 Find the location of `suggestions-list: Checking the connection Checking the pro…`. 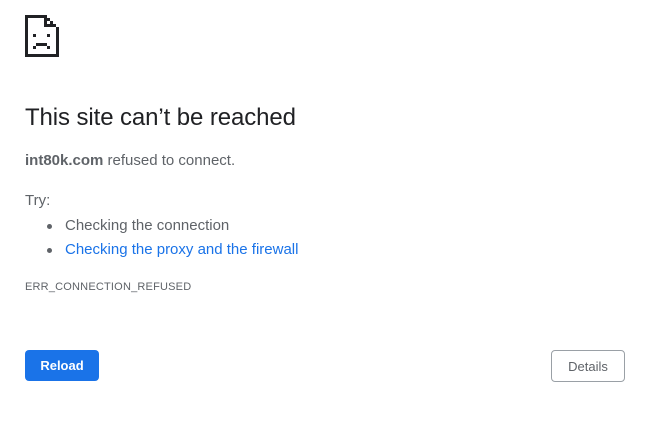

suggestions-list: Checking the connection Checking the pro… is located at coordinates (161, 238).